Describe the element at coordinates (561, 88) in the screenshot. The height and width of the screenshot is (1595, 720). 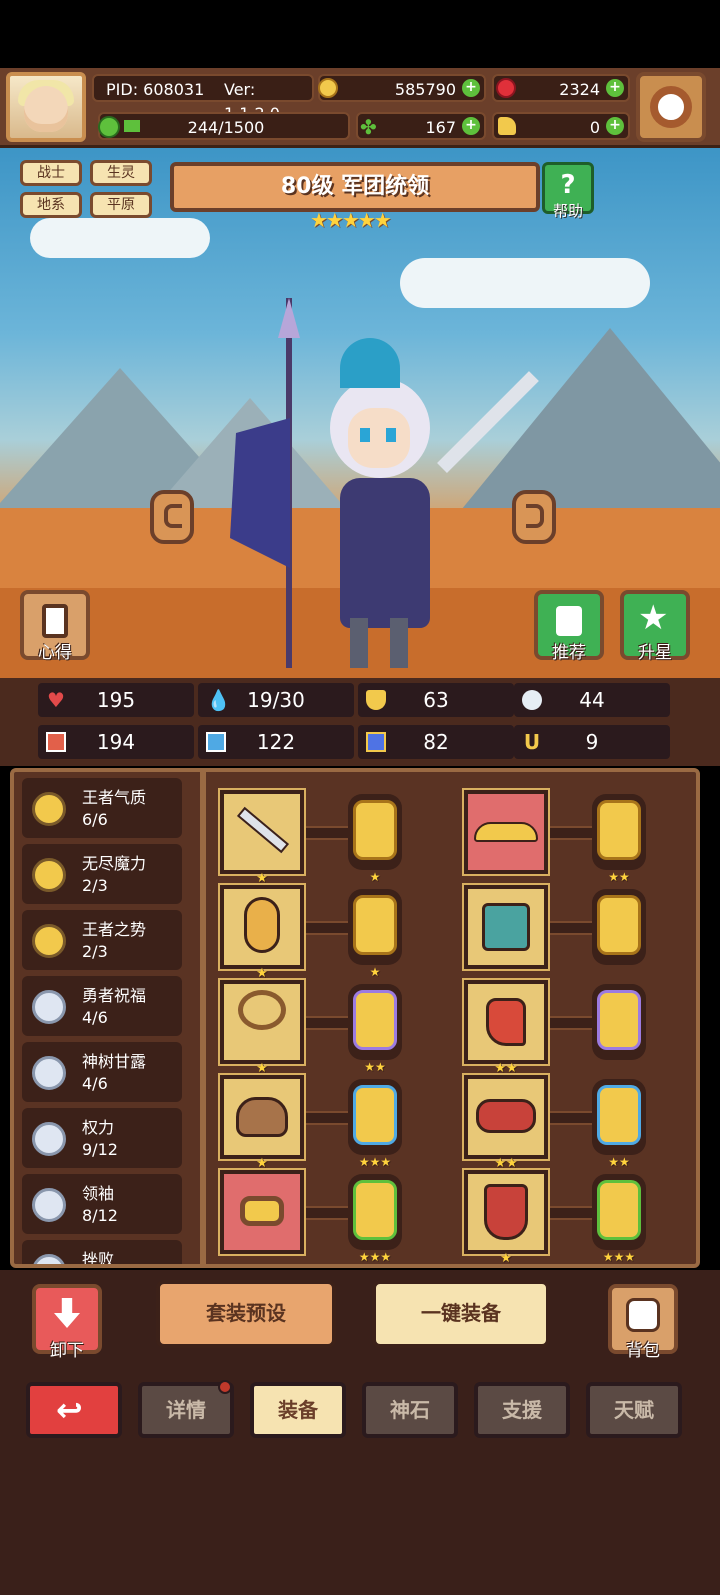
I see `gem-counter: 2324 +` at that location.